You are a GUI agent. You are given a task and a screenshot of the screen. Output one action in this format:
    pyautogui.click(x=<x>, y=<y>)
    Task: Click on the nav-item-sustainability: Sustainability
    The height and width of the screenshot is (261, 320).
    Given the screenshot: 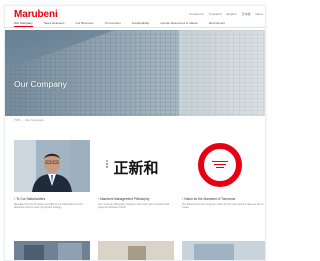 What is the action you would take?
    pyautogui.click(x=141, y=23)
    